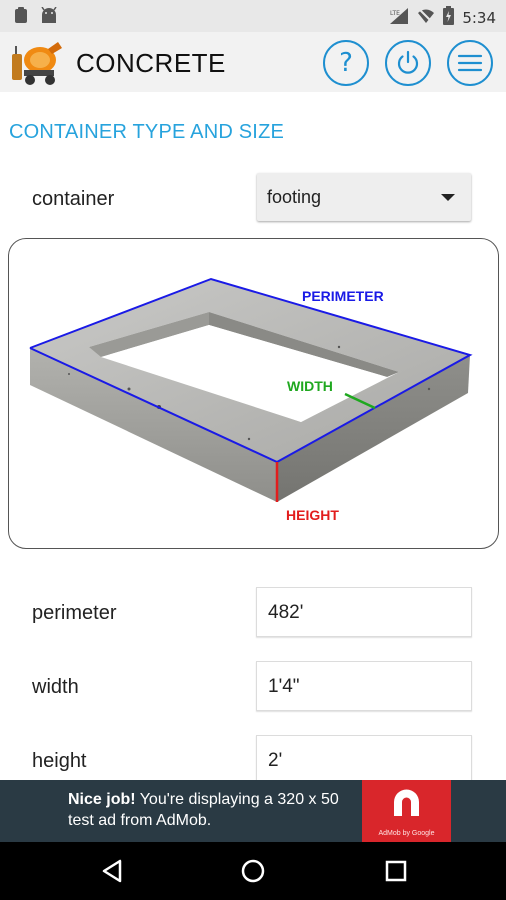 This screenshot has height=900, width=506. What do you see at coordinates (294, 197) in the screenshot?
I see `container-select-value: footing` at bounding box center [294, 197].